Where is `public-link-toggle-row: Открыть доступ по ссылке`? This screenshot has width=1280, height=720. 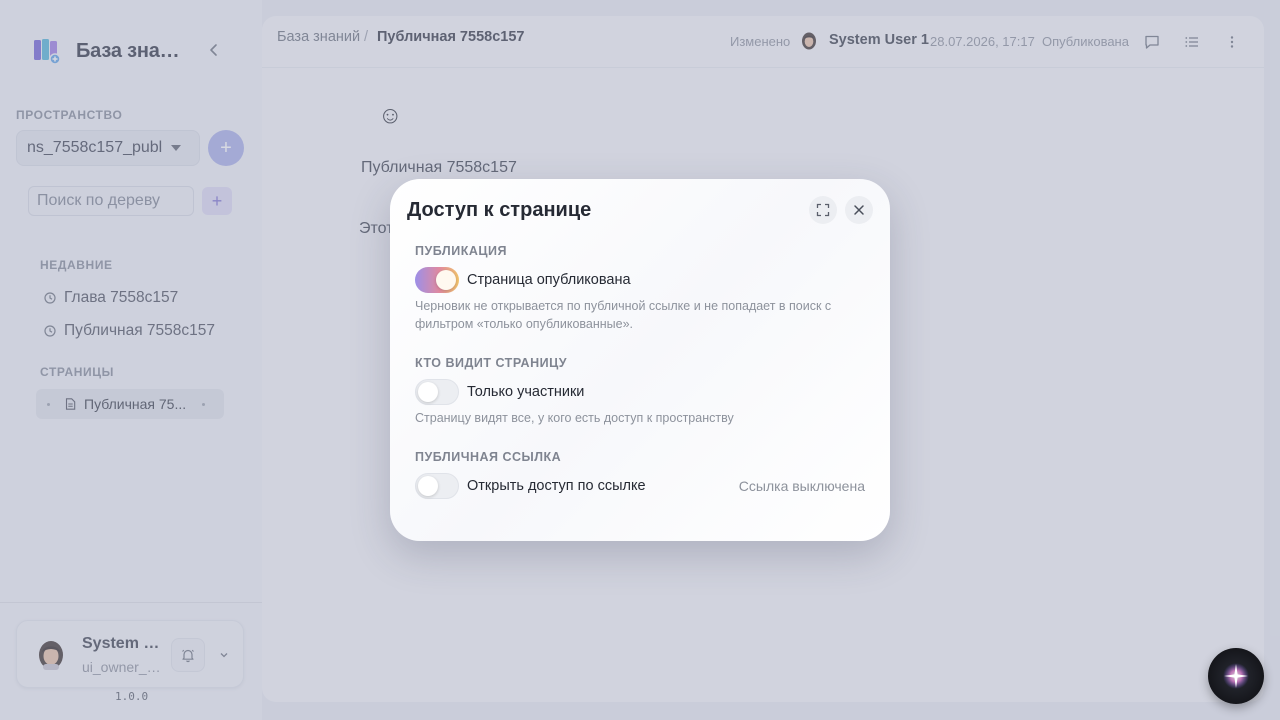 public-link-toggle-row: Открыть доступ по ссылке is located at coordinates (530, 486).